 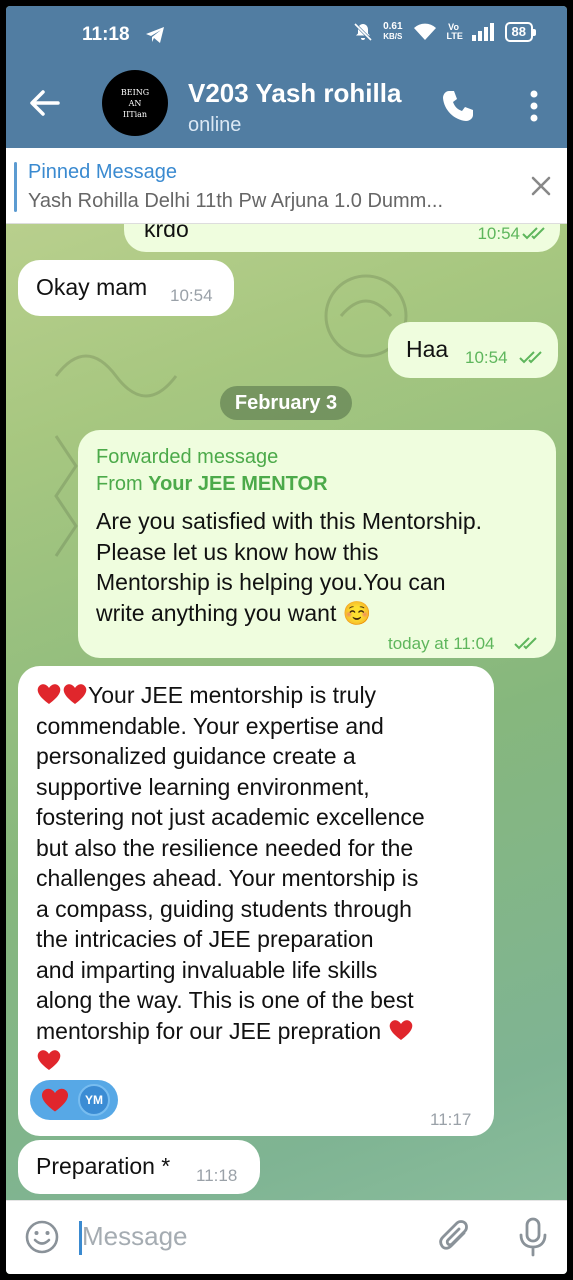 I want to click on message-line: supportive learning environment,, so click(x=203, y=786).